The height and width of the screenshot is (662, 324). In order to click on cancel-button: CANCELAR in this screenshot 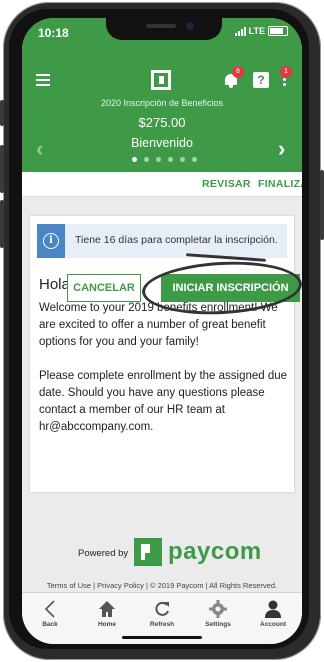, I will do `click(104, 288)`.